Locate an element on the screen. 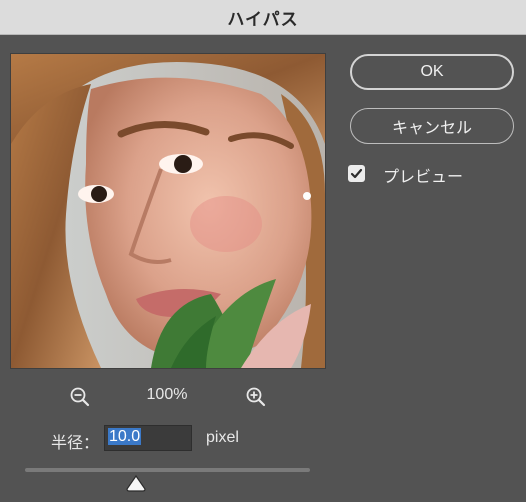  title-bar: ハイパス is located at coordinates (263, 17).